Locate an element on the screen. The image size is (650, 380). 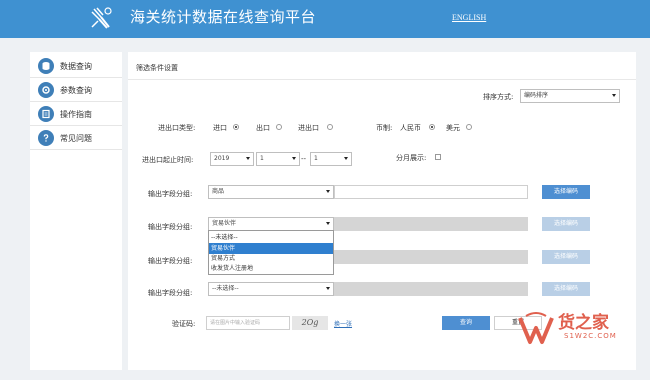
month-end-select: 1 is located at coordinates (331, 159).